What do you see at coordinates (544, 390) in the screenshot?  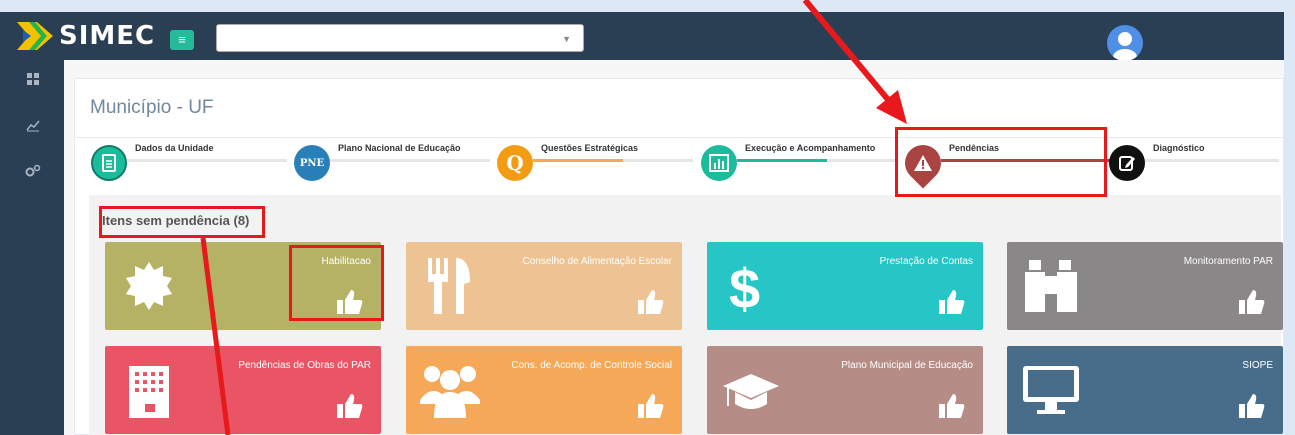 I see `tile-cons-acomp-controle-social: Cons. de Acomp. de Controle Social` at bounding box center [544, 390].